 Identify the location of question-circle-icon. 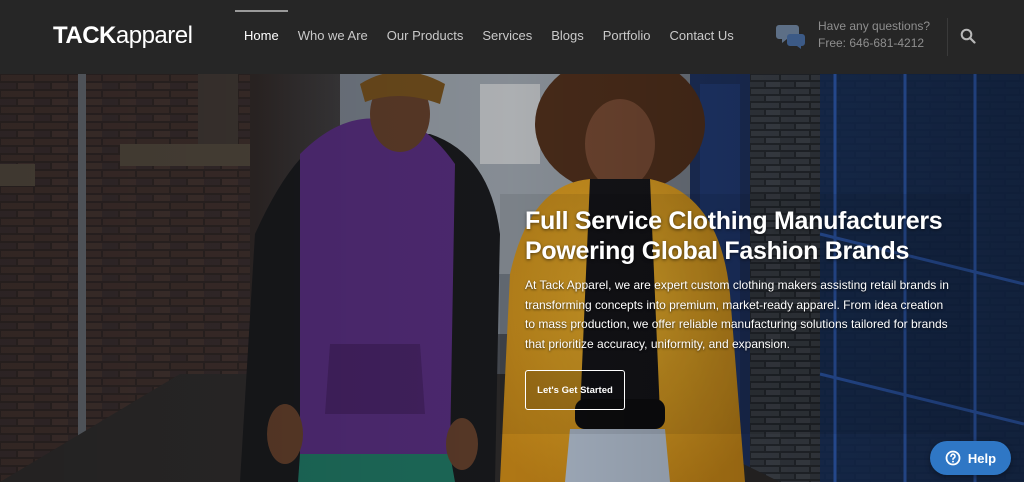
(953, 458).